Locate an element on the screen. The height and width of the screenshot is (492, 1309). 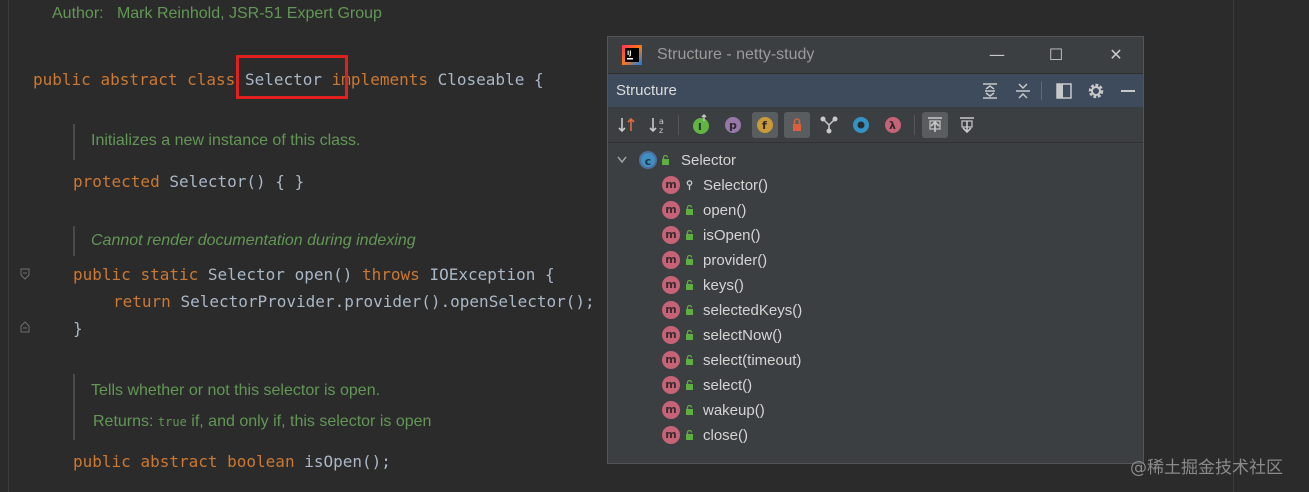
tree-member-label: selectedKeys() is located at coordinates (753, 310).